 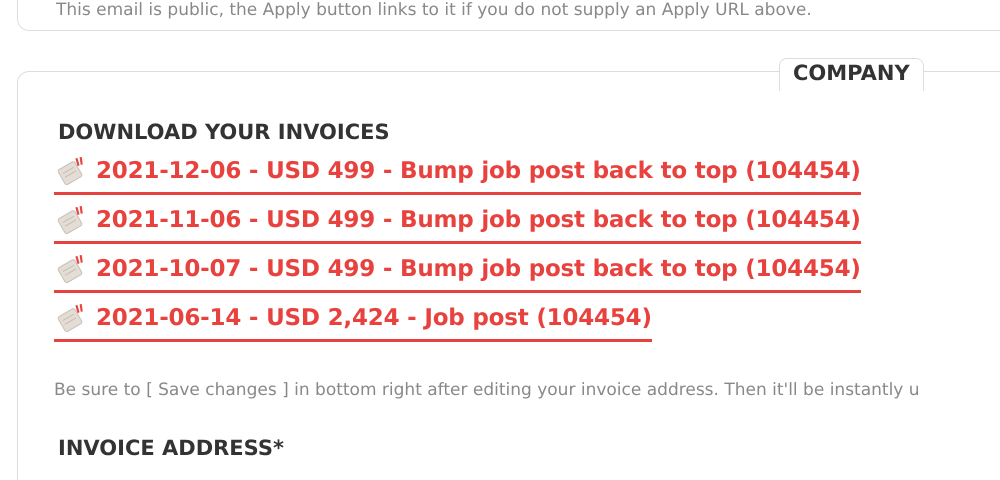 I want to click on email-note: This email is public, the Apply button links to it if you do not supply an Apply URL above., so click(x=434, y=10).